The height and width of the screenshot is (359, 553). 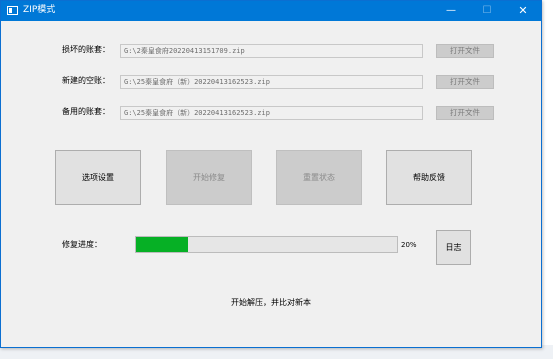 What do you see at coordinates (209, 177) in the screenshot?
I see `start-repair-button: 开始修复` at bounding box center [209, 177].